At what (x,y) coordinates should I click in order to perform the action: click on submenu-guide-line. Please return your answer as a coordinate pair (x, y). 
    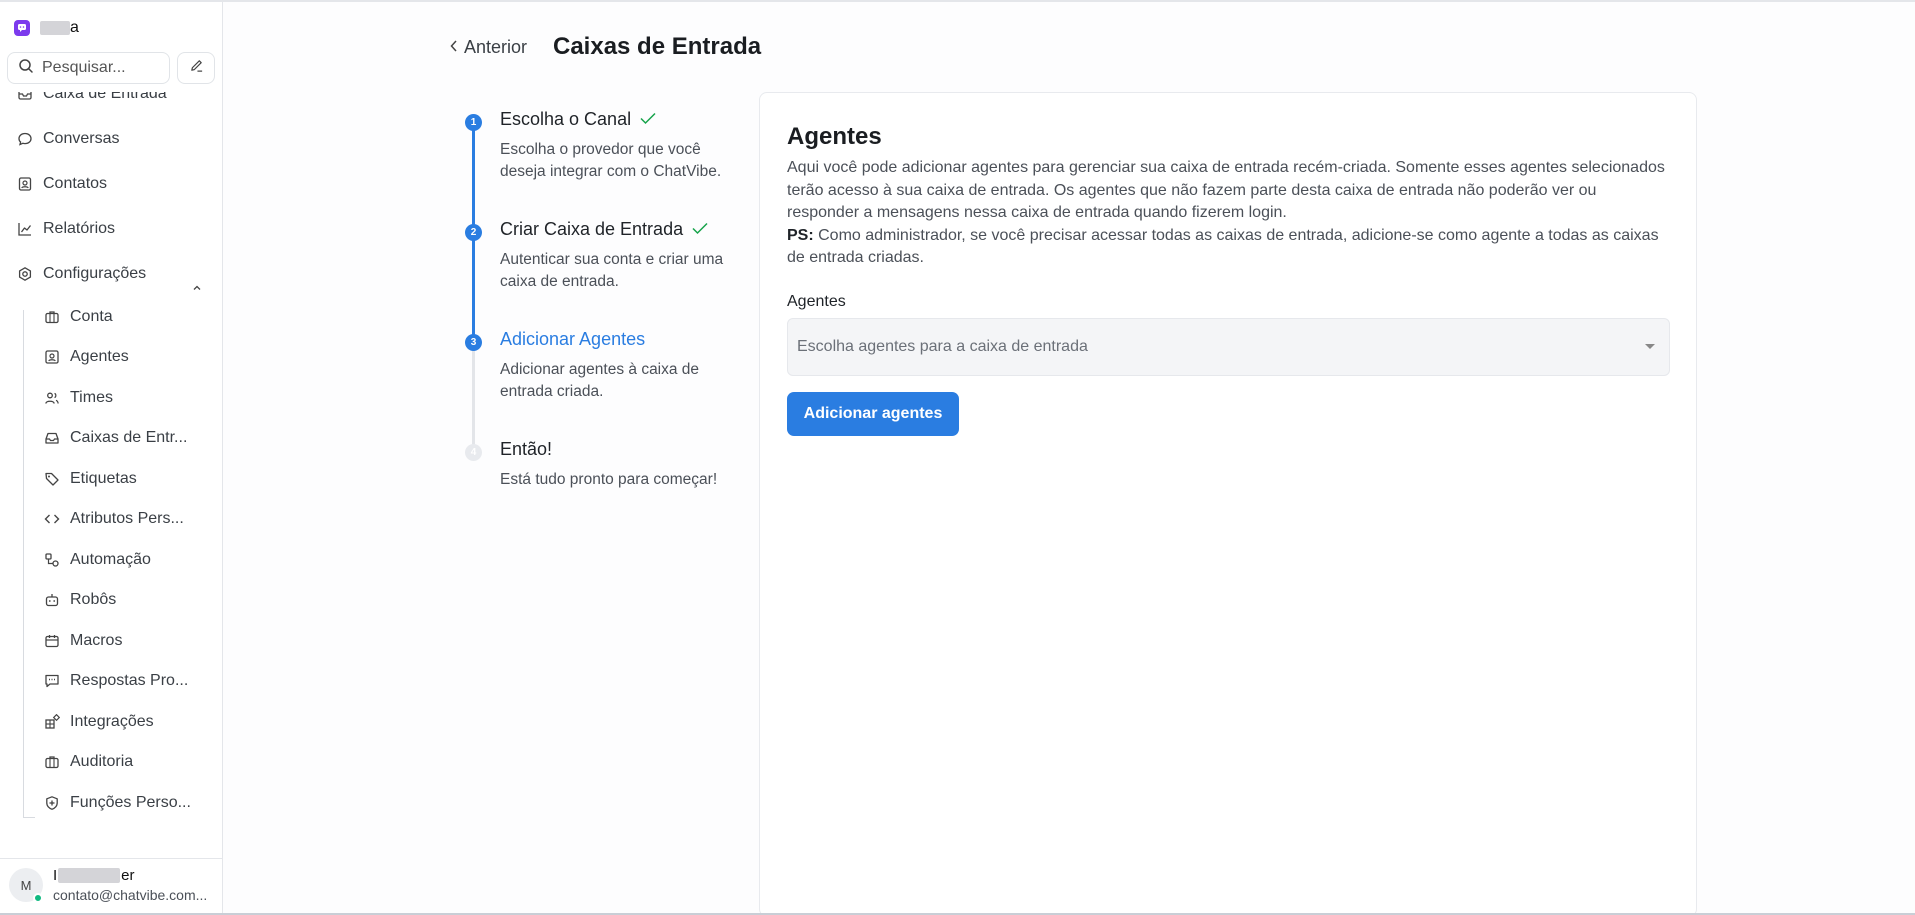
    Looking at the image, I should click on (23, 563).